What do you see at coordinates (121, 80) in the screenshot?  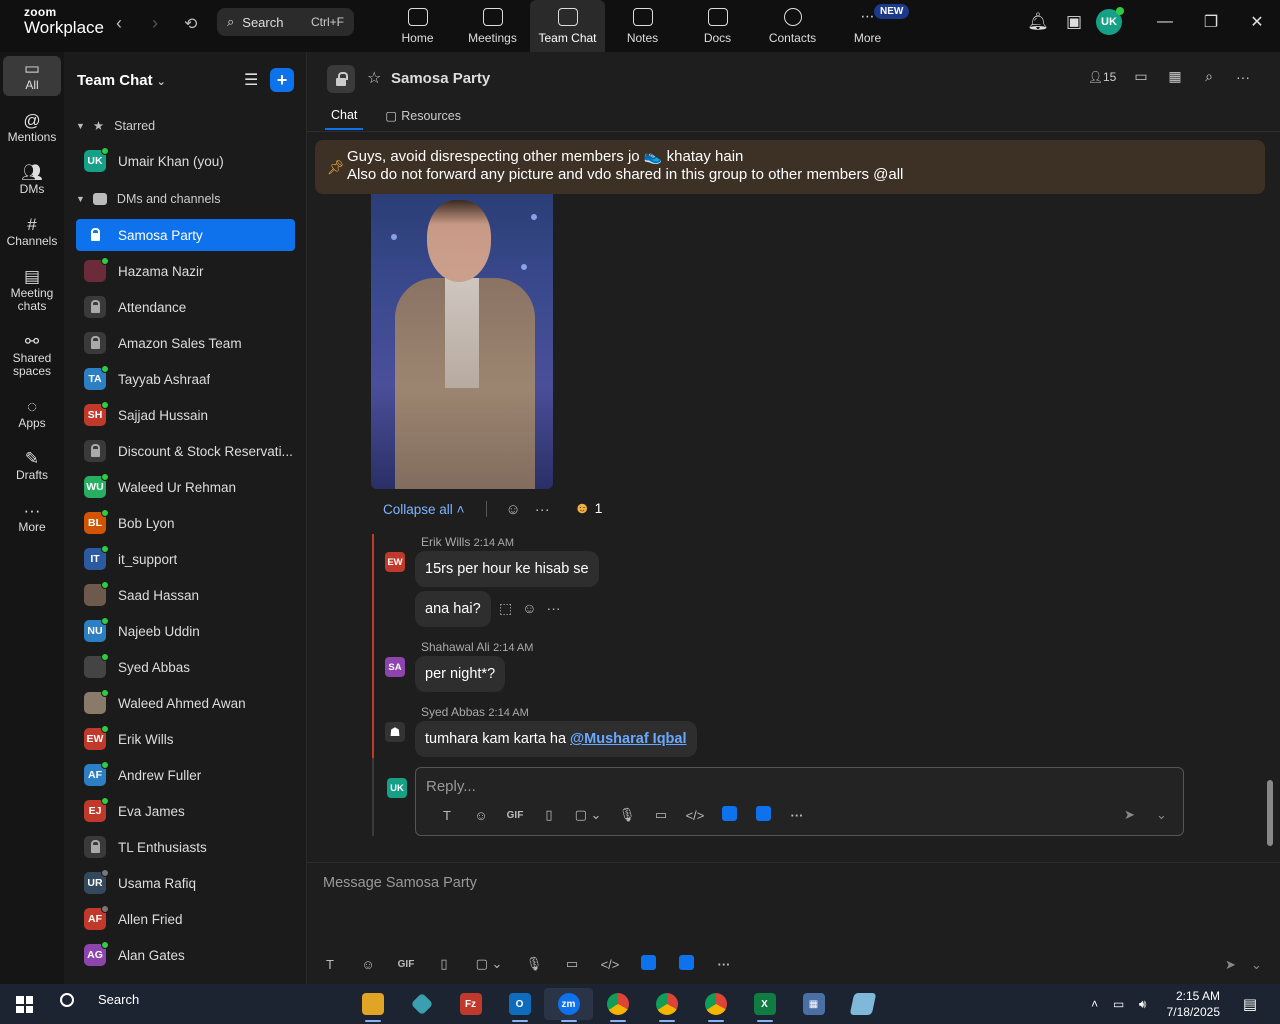 I see `sidebar-title: Team Chat ⌄` at bounding box center [121, 80].